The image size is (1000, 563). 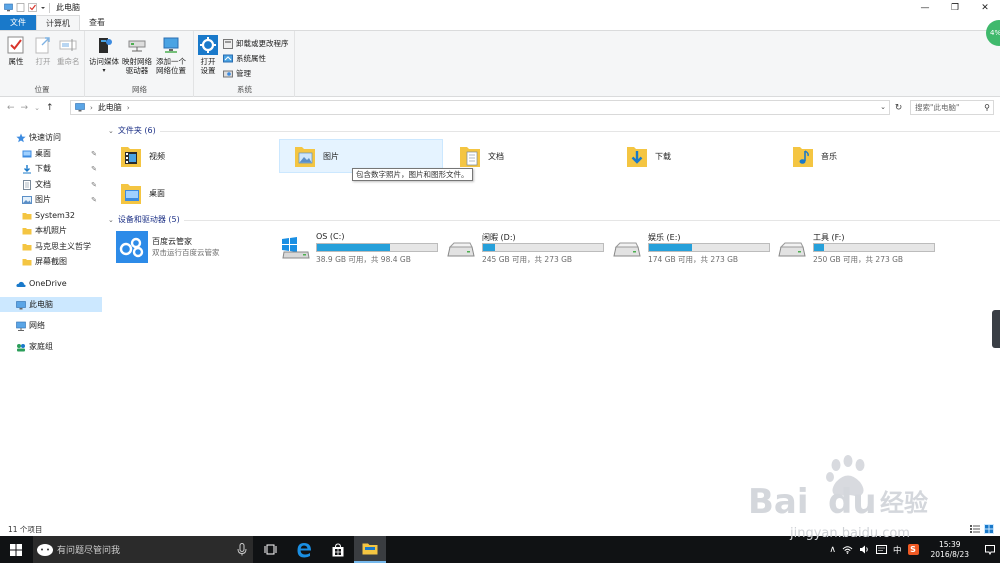 What do you see at coordinates (187, 193) in the screenshot?
I see `folder-desktop: 桌面` at bounding box center [187, 193].